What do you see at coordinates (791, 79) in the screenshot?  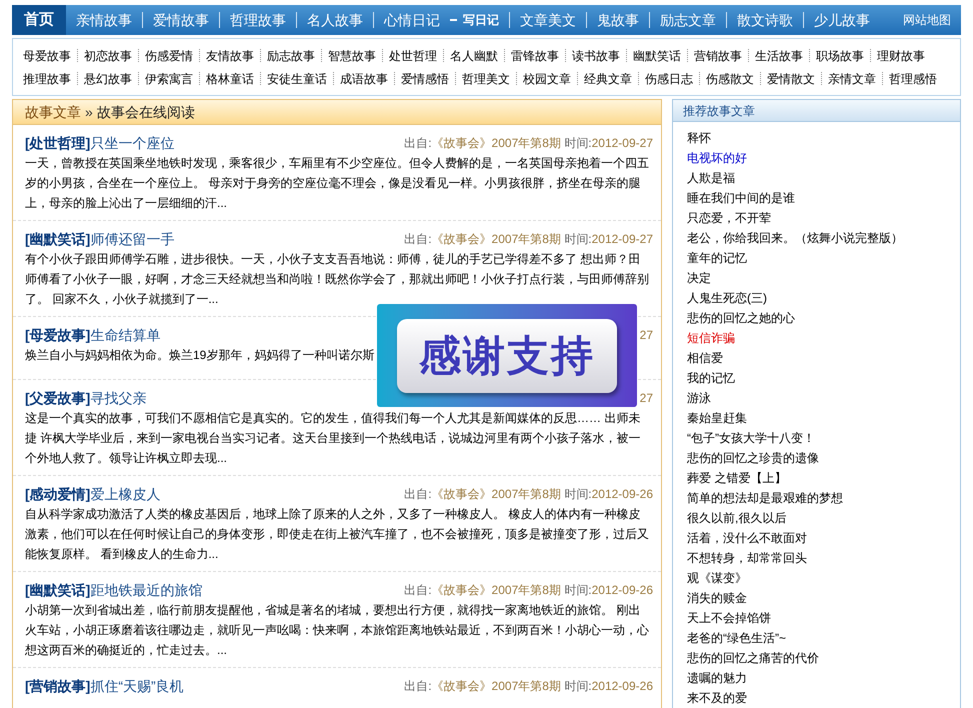 I see `category-link: 爱情散文` at bounding box center [791, 79].